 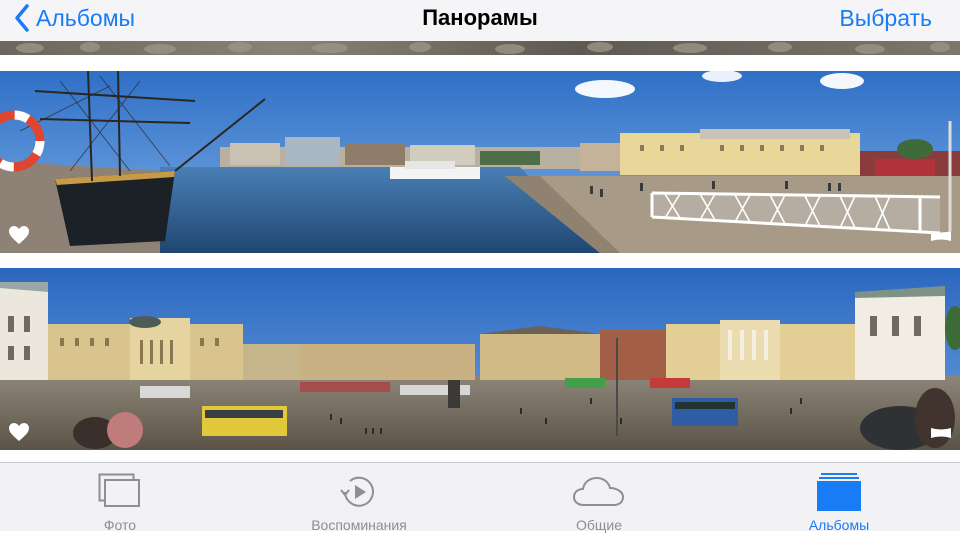 What do you see at coordinates (22, 18) in the screenshot?
I see `chevron-left-icon` at bounding box center [22, 18].